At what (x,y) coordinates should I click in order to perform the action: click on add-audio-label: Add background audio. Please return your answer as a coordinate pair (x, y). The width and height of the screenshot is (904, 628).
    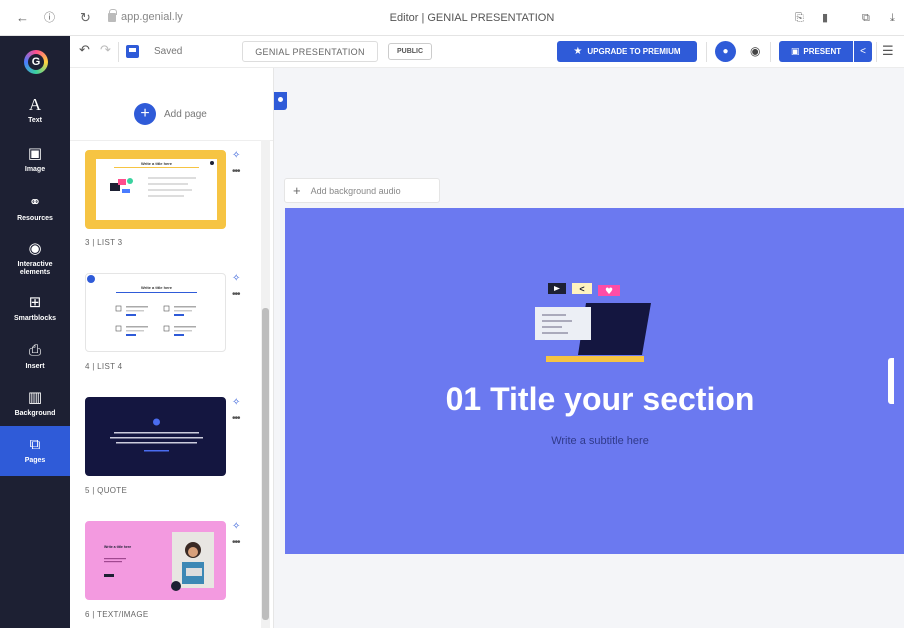
    Looking at the image, I should click on (355, 190).